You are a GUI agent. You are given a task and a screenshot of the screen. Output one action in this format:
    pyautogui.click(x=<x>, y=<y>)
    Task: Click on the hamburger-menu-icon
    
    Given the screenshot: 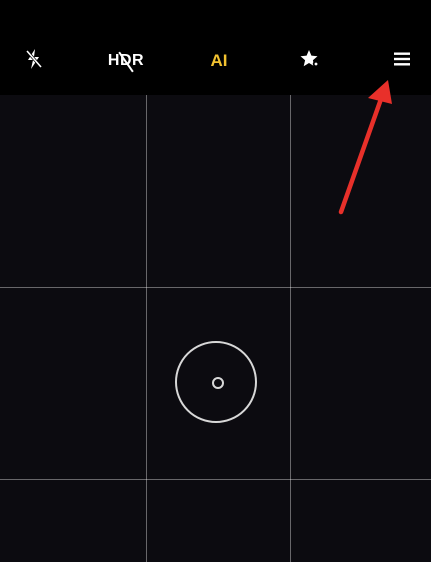 What is the action you would take?
    pyautogui.click(x=402, y=61)
    